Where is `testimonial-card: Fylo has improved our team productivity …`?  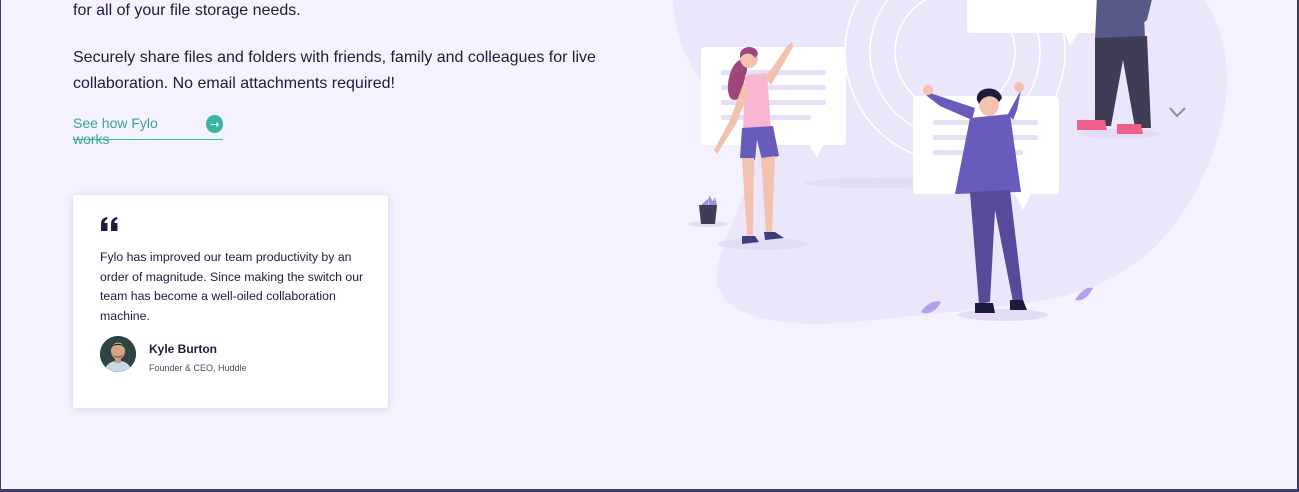 testimonial-card: Fylo has improved our team productivity … is located at coordinates (230, 301).